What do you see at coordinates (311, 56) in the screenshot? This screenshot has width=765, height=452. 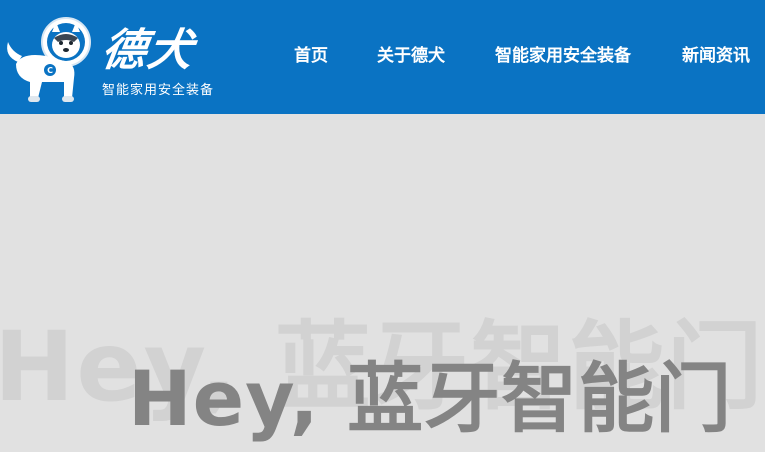 I see `nav-item-home: 首页` at bounding box center [311, 56].